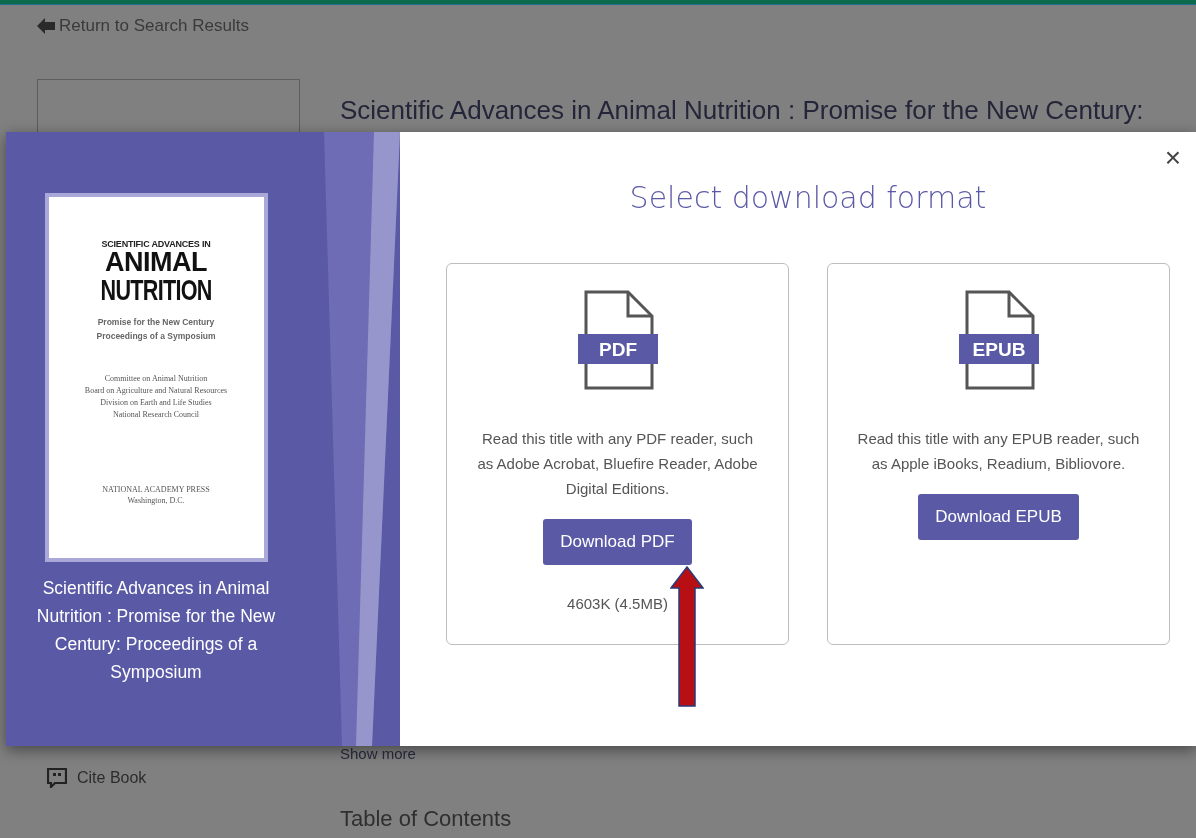 This screenshot has height=838, width=1196. I want to click on book-caption: Scientific Advances in Animal Nutrition : Promise for the New Century: Proceedings of a Symposium, so click(156, 630).